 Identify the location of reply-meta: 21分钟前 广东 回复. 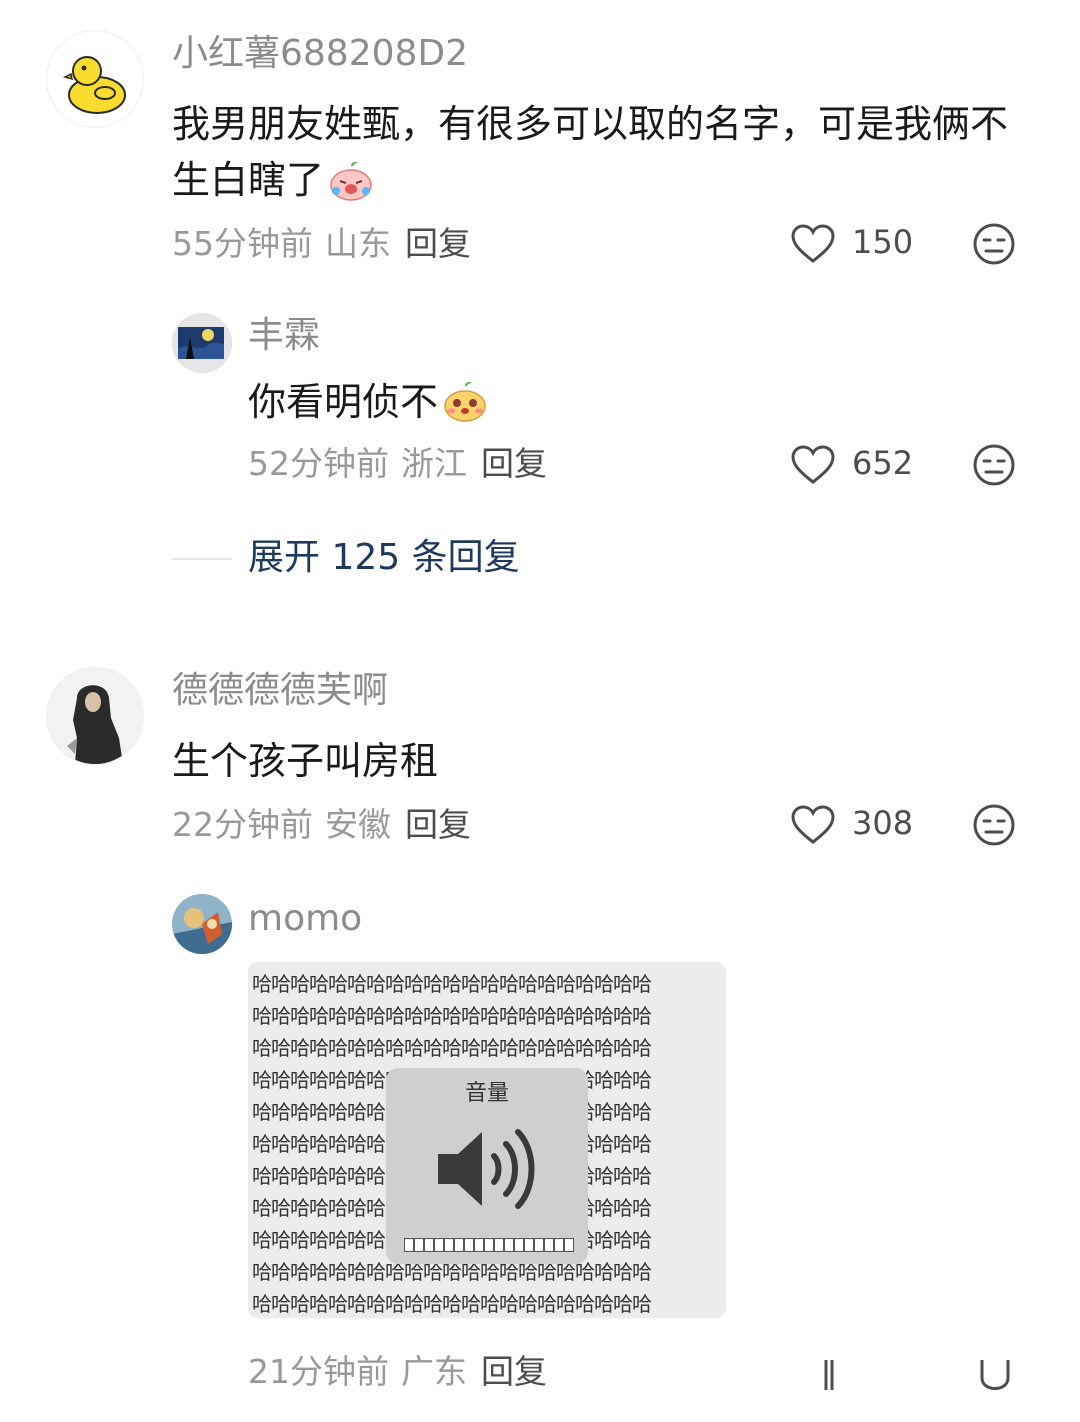
(397, 1372).